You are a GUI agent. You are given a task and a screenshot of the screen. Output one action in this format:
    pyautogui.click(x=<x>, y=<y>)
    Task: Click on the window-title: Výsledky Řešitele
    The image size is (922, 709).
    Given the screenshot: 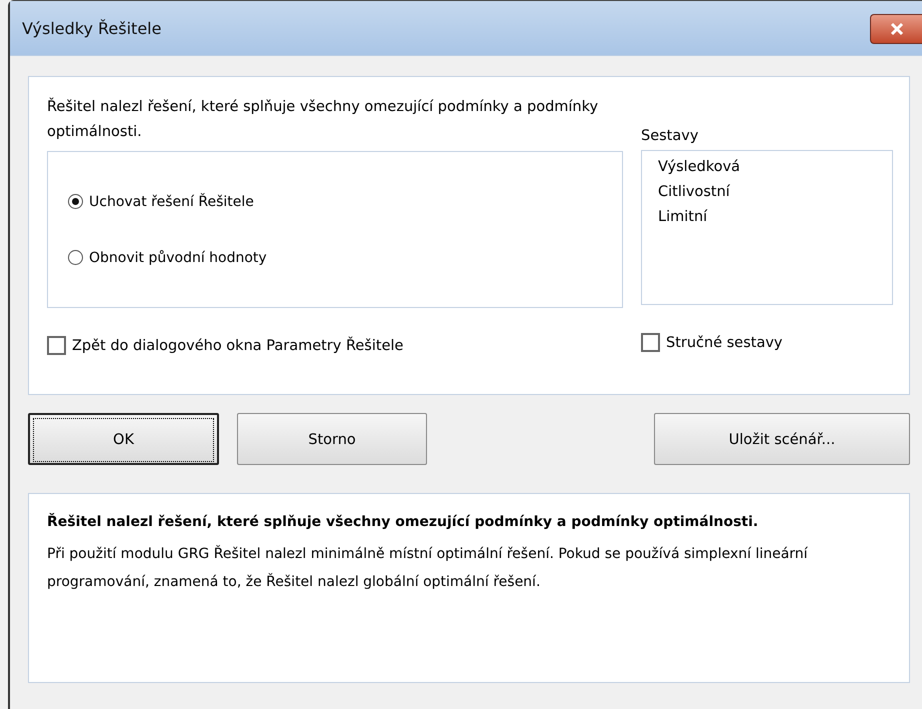 What is the action you would take?
    pyautogui.click(x=92, y=28)
    